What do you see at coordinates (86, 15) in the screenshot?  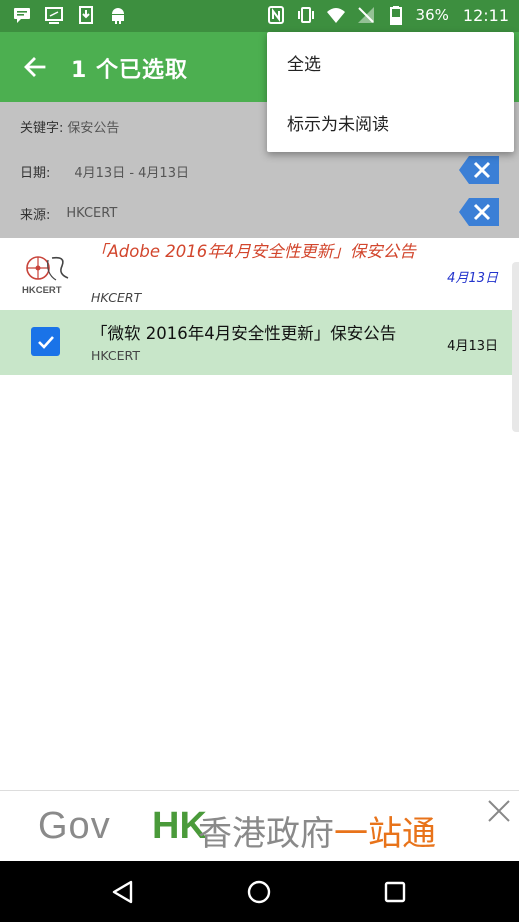 I see `download-icon` at bounding box center [86, 15].